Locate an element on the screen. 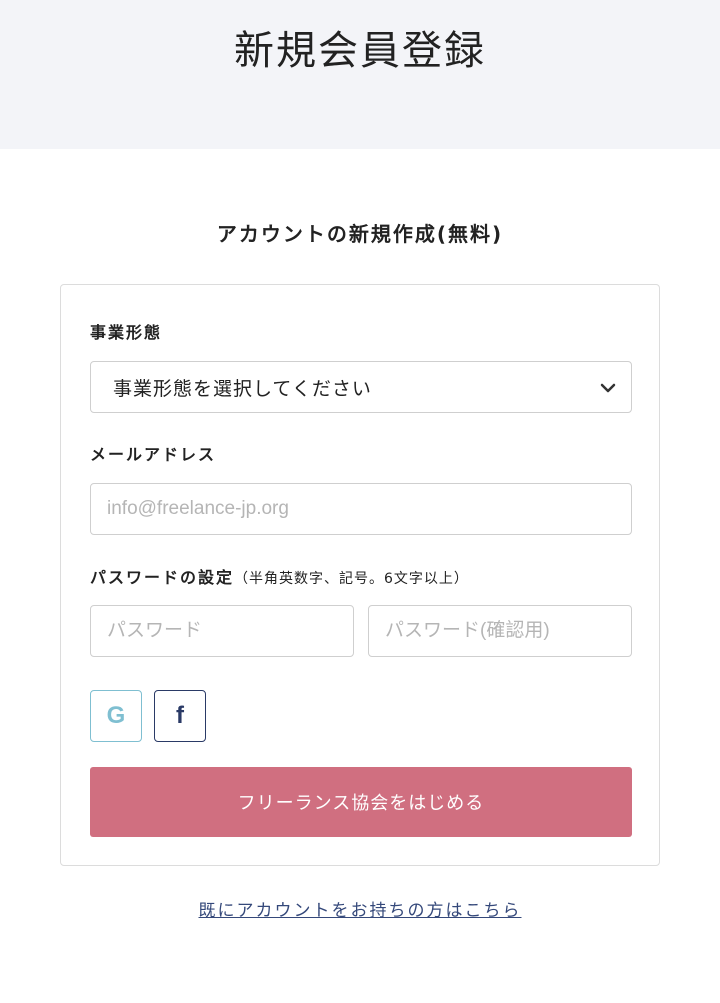 This screenshot has height=1003, width=720. login-link: 既にアカウントをお持ちの方はこちら is located at coordinates (360, 908).